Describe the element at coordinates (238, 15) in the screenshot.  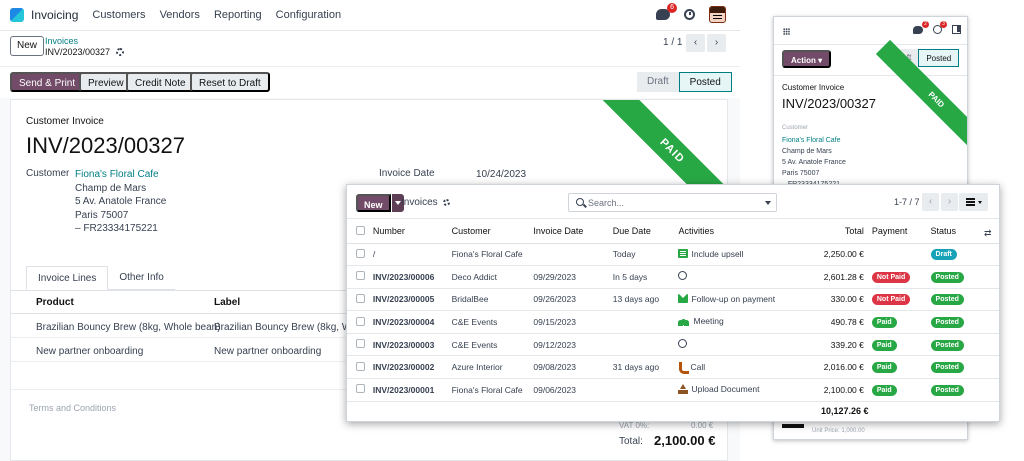
I see `menu-reporting: Reporting` at that location.